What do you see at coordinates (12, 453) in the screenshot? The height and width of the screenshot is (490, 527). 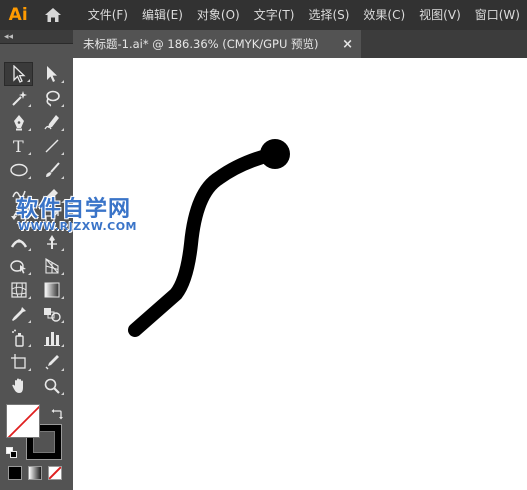 I see `default-fill-stroke-icon` at bounding box center [12, 453].